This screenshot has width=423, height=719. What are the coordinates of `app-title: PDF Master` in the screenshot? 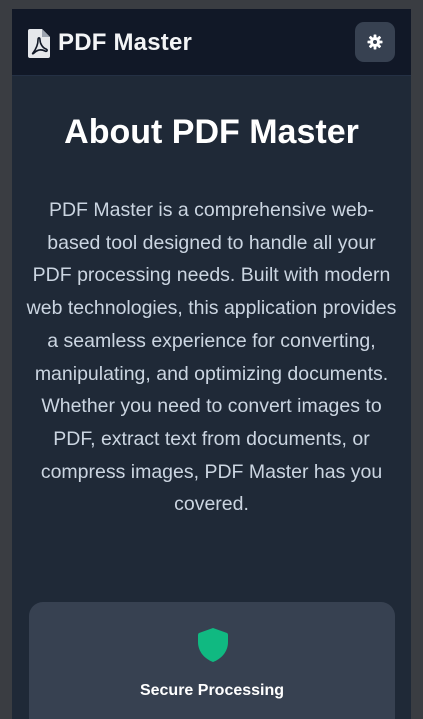 It's located at (125, 42).